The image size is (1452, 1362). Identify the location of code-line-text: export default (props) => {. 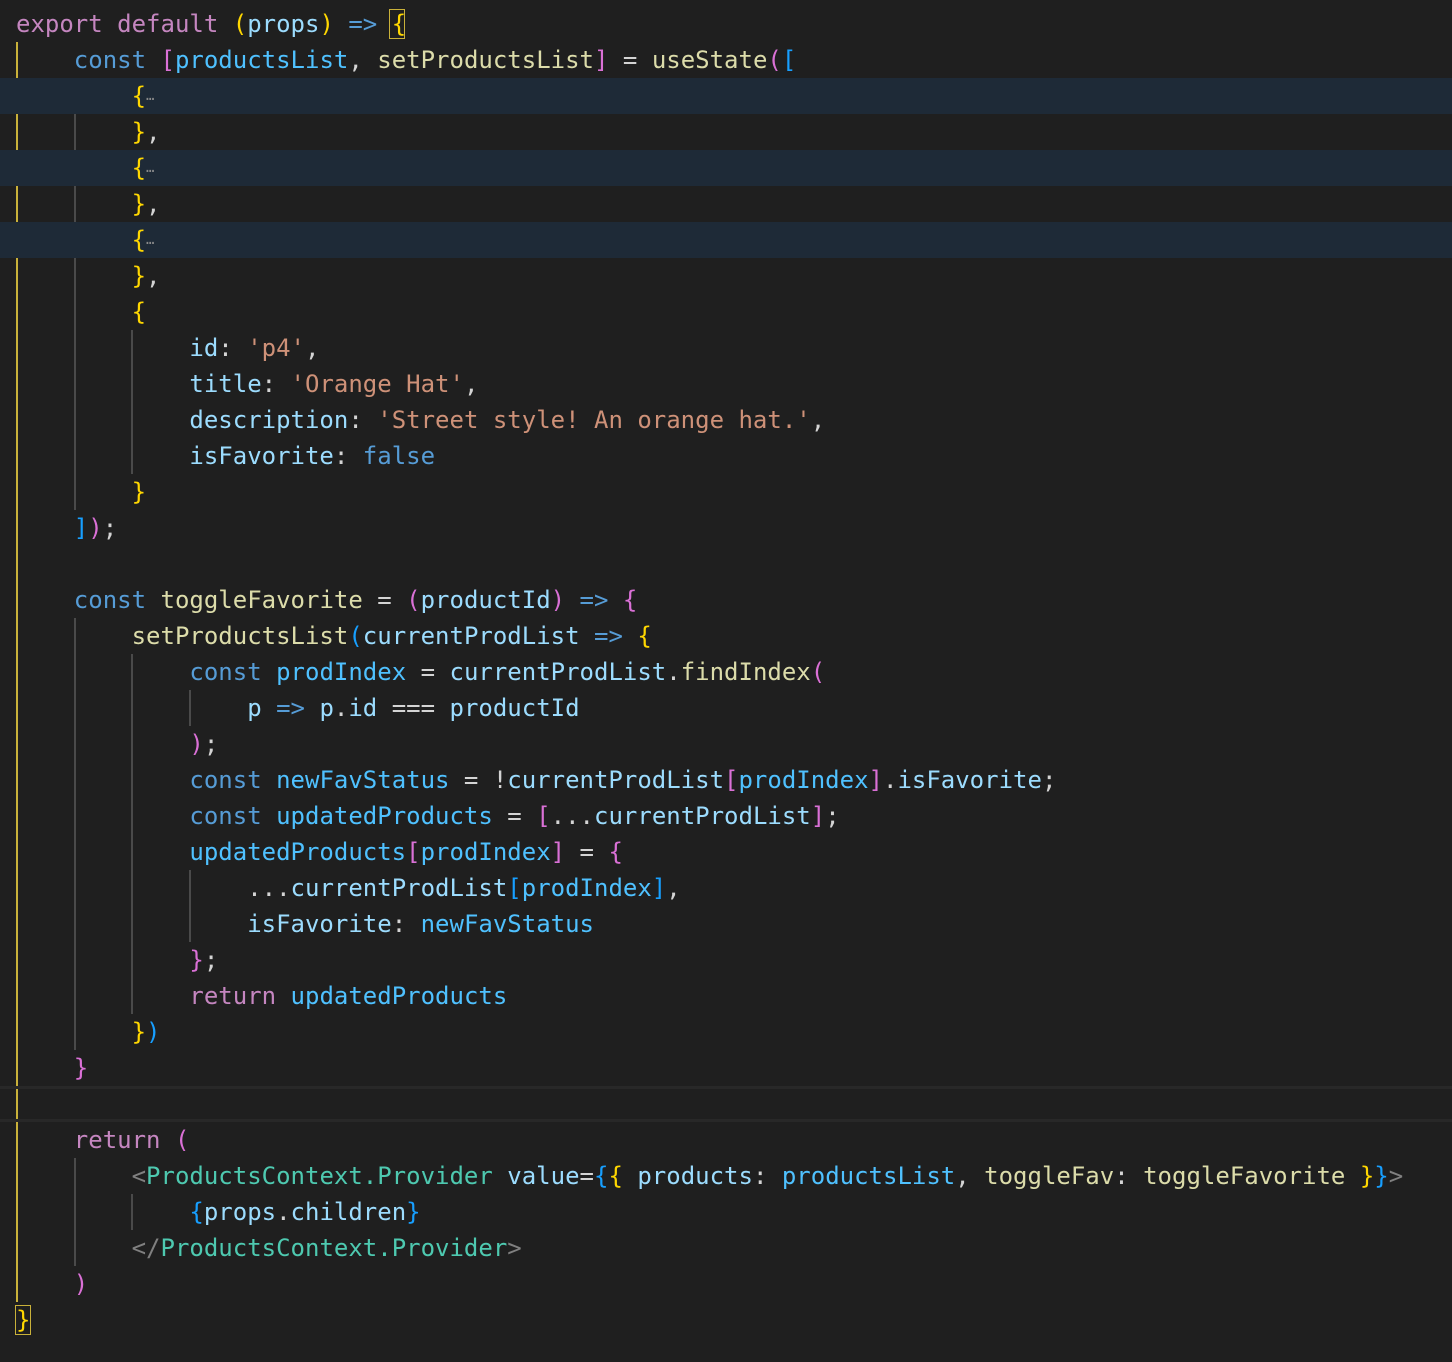
(211, 24).